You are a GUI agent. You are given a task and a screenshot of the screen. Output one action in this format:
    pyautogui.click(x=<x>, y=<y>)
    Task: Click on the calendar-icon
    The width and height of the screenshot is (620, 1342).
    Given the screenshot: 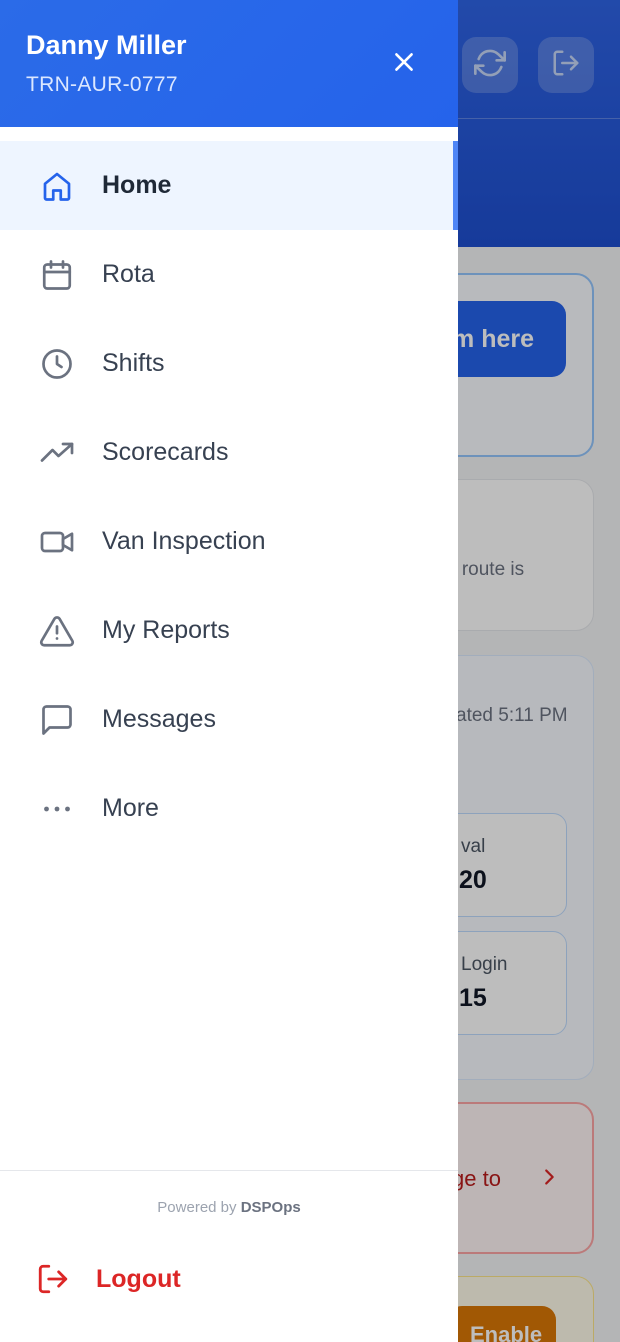 What is the action you would take?
    pyautogui.click(x=57, y=275)
    